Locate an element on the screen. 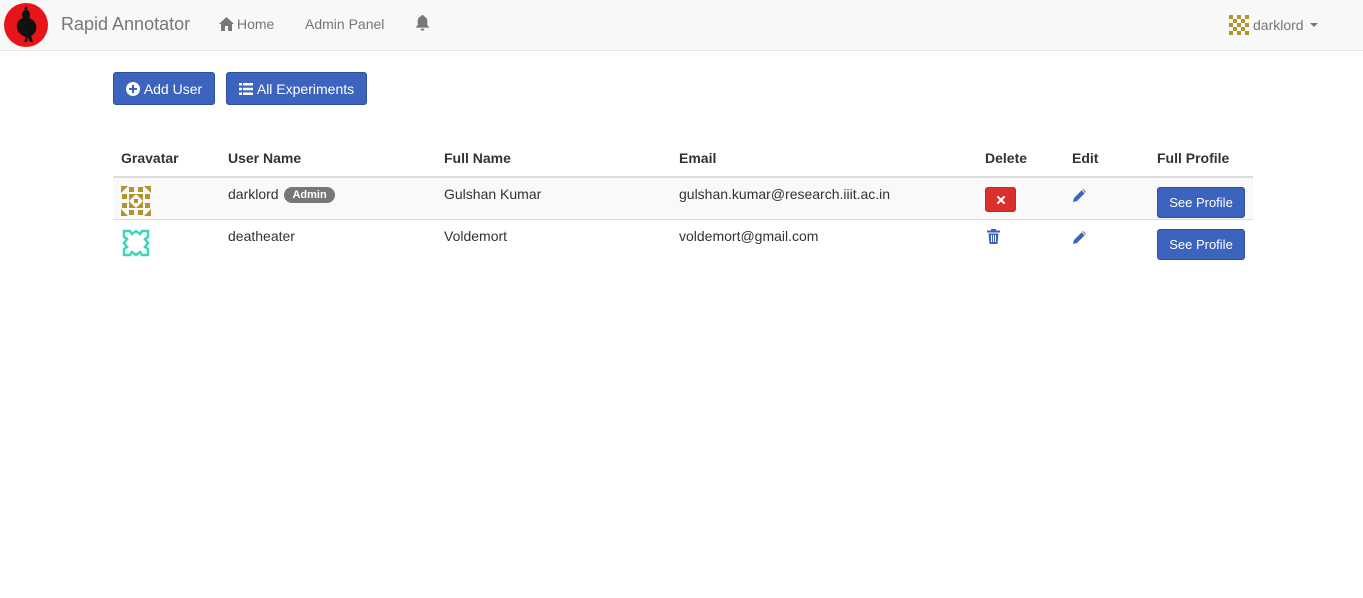 The width and height of the screenshot is (1363, 598). username-cell: deatheater is located at coordinates (328, 240).